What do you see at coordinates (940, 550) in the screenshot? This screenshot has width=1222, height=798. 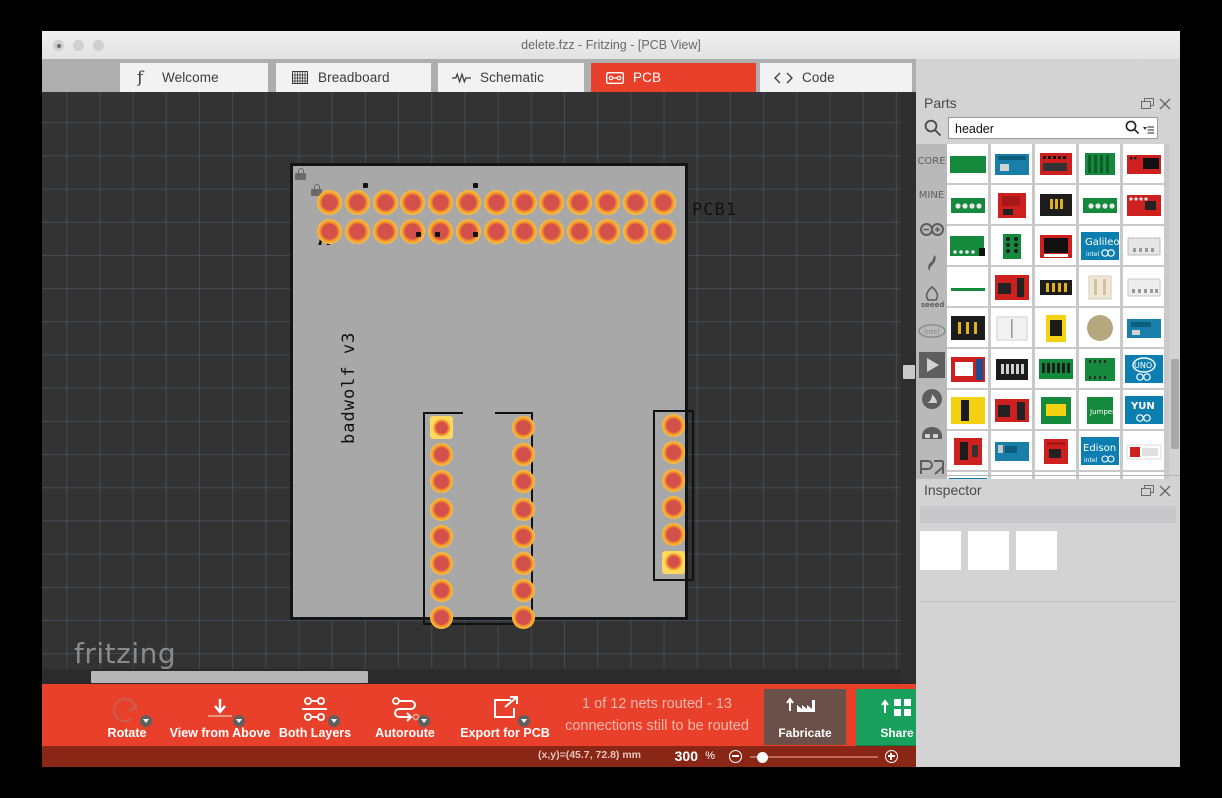 I see `inspector-thumb-breadboard` at bounding box center [940, 550].